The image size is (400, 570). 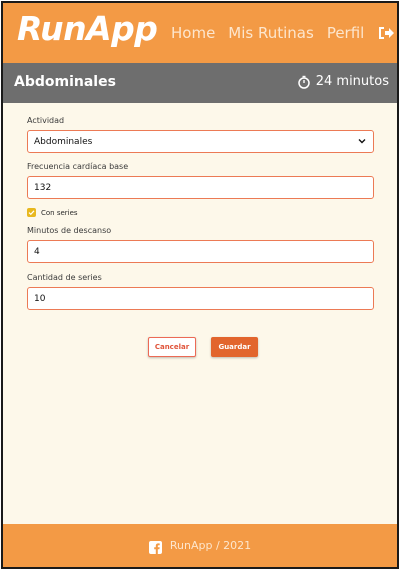 I want to click on heart-rate-label: Frecuencia cardíaca base, so click(x=78, y=166).